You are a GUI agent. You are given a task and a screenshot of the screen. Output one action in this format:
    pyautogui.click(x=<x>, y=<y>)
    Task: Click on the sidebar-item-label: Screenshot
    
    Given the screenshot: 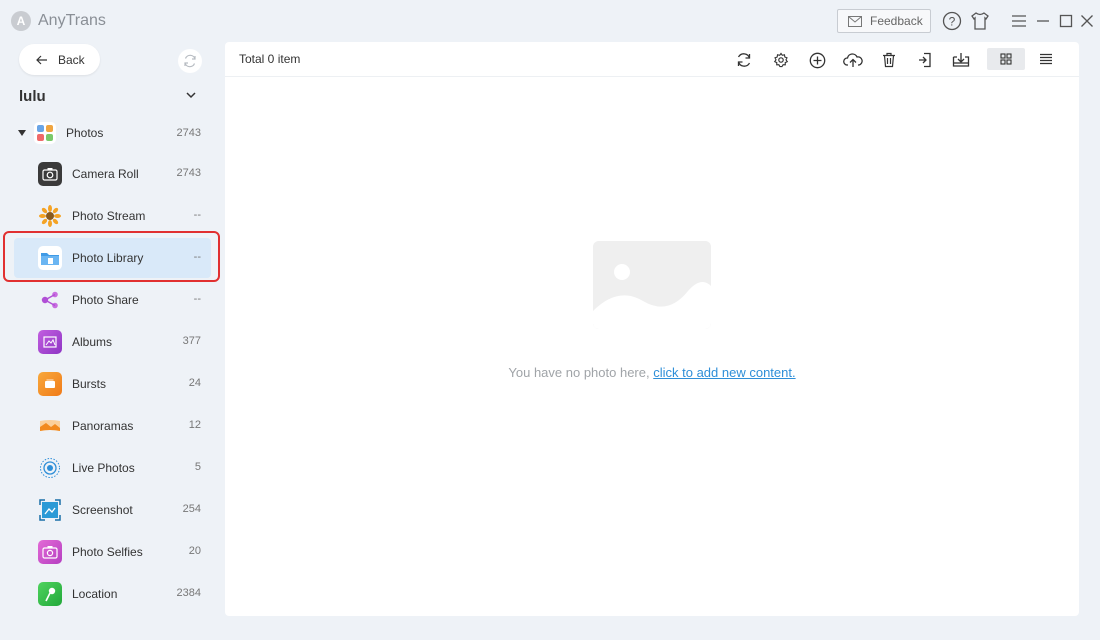 What is the action you would take?
    pyautogui.click(x=102, y=510)
    